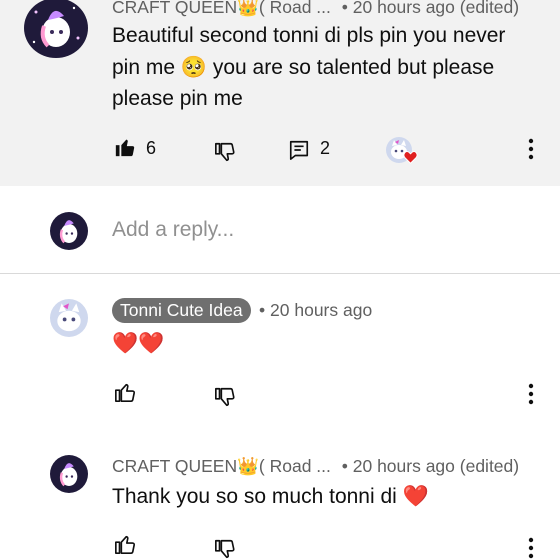 The width and height of the screenshot is (560, 560). I want to click on reply-text: Thank you so so much tonni di ❤️, so click(270, 496).